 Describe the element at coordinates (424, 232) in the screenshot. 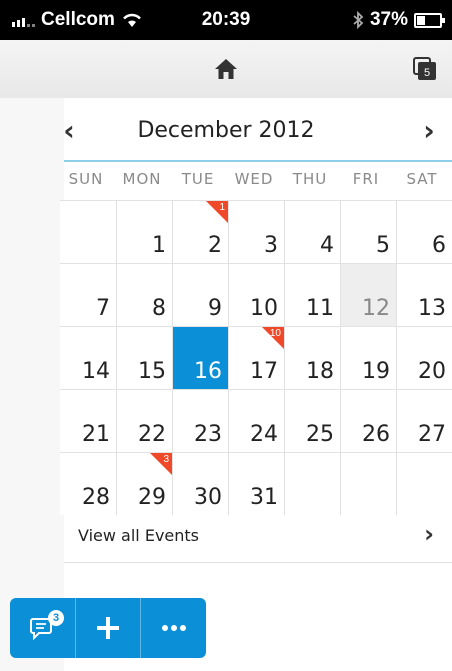

I see `day-cell: 6` at that location.